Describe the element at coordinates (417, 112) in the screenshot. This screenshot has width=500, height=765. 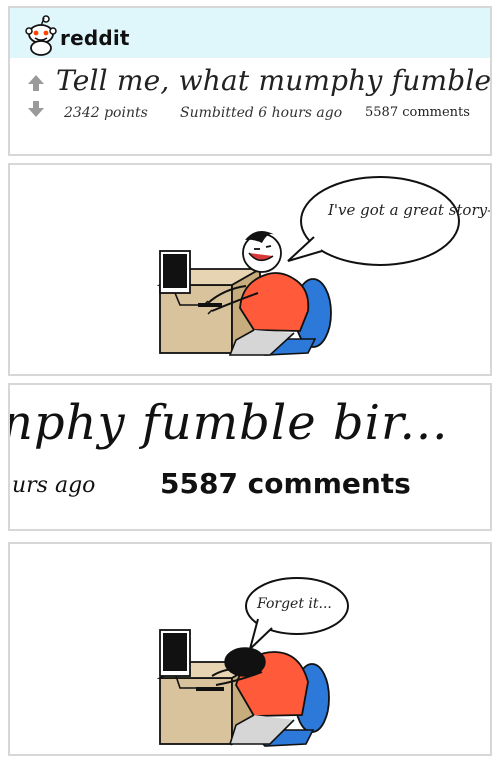
I see `post-comments-link: 5587 comments` at that location.